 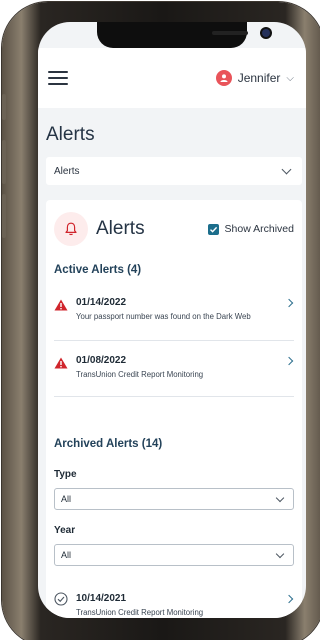 What do you see at coordinates (71, 229) in the screenshot?
I see `bell-icon` at bounding box center [71, 229].